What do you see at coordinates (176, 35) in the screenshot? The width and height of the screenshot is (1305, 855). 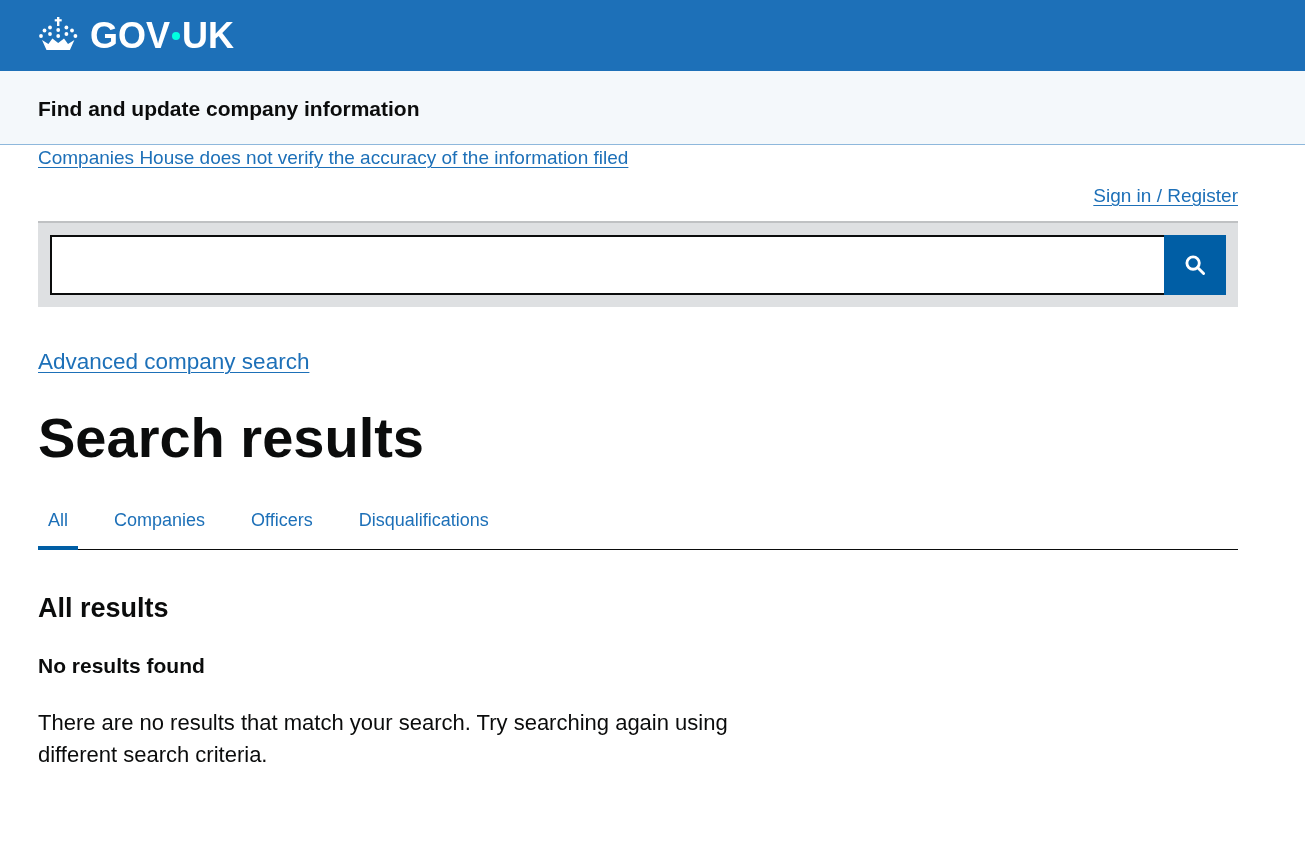 I see `dot-icon` at bounding box center [176, 35].